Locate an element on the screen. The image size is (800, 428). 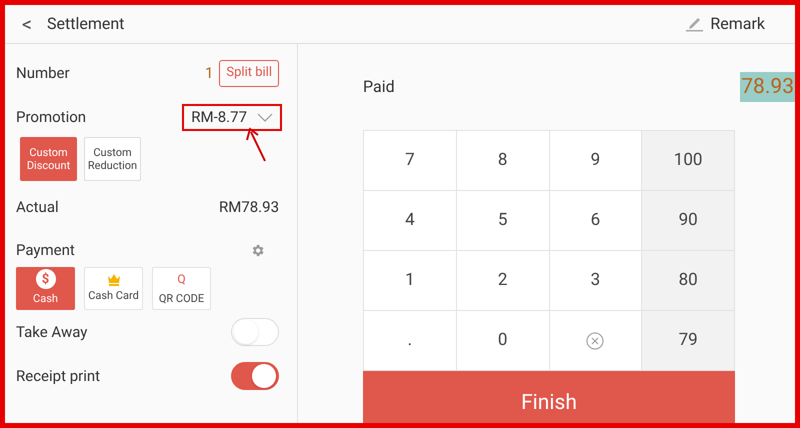
keypad-key: 7 is located at coordinates (410, 161).